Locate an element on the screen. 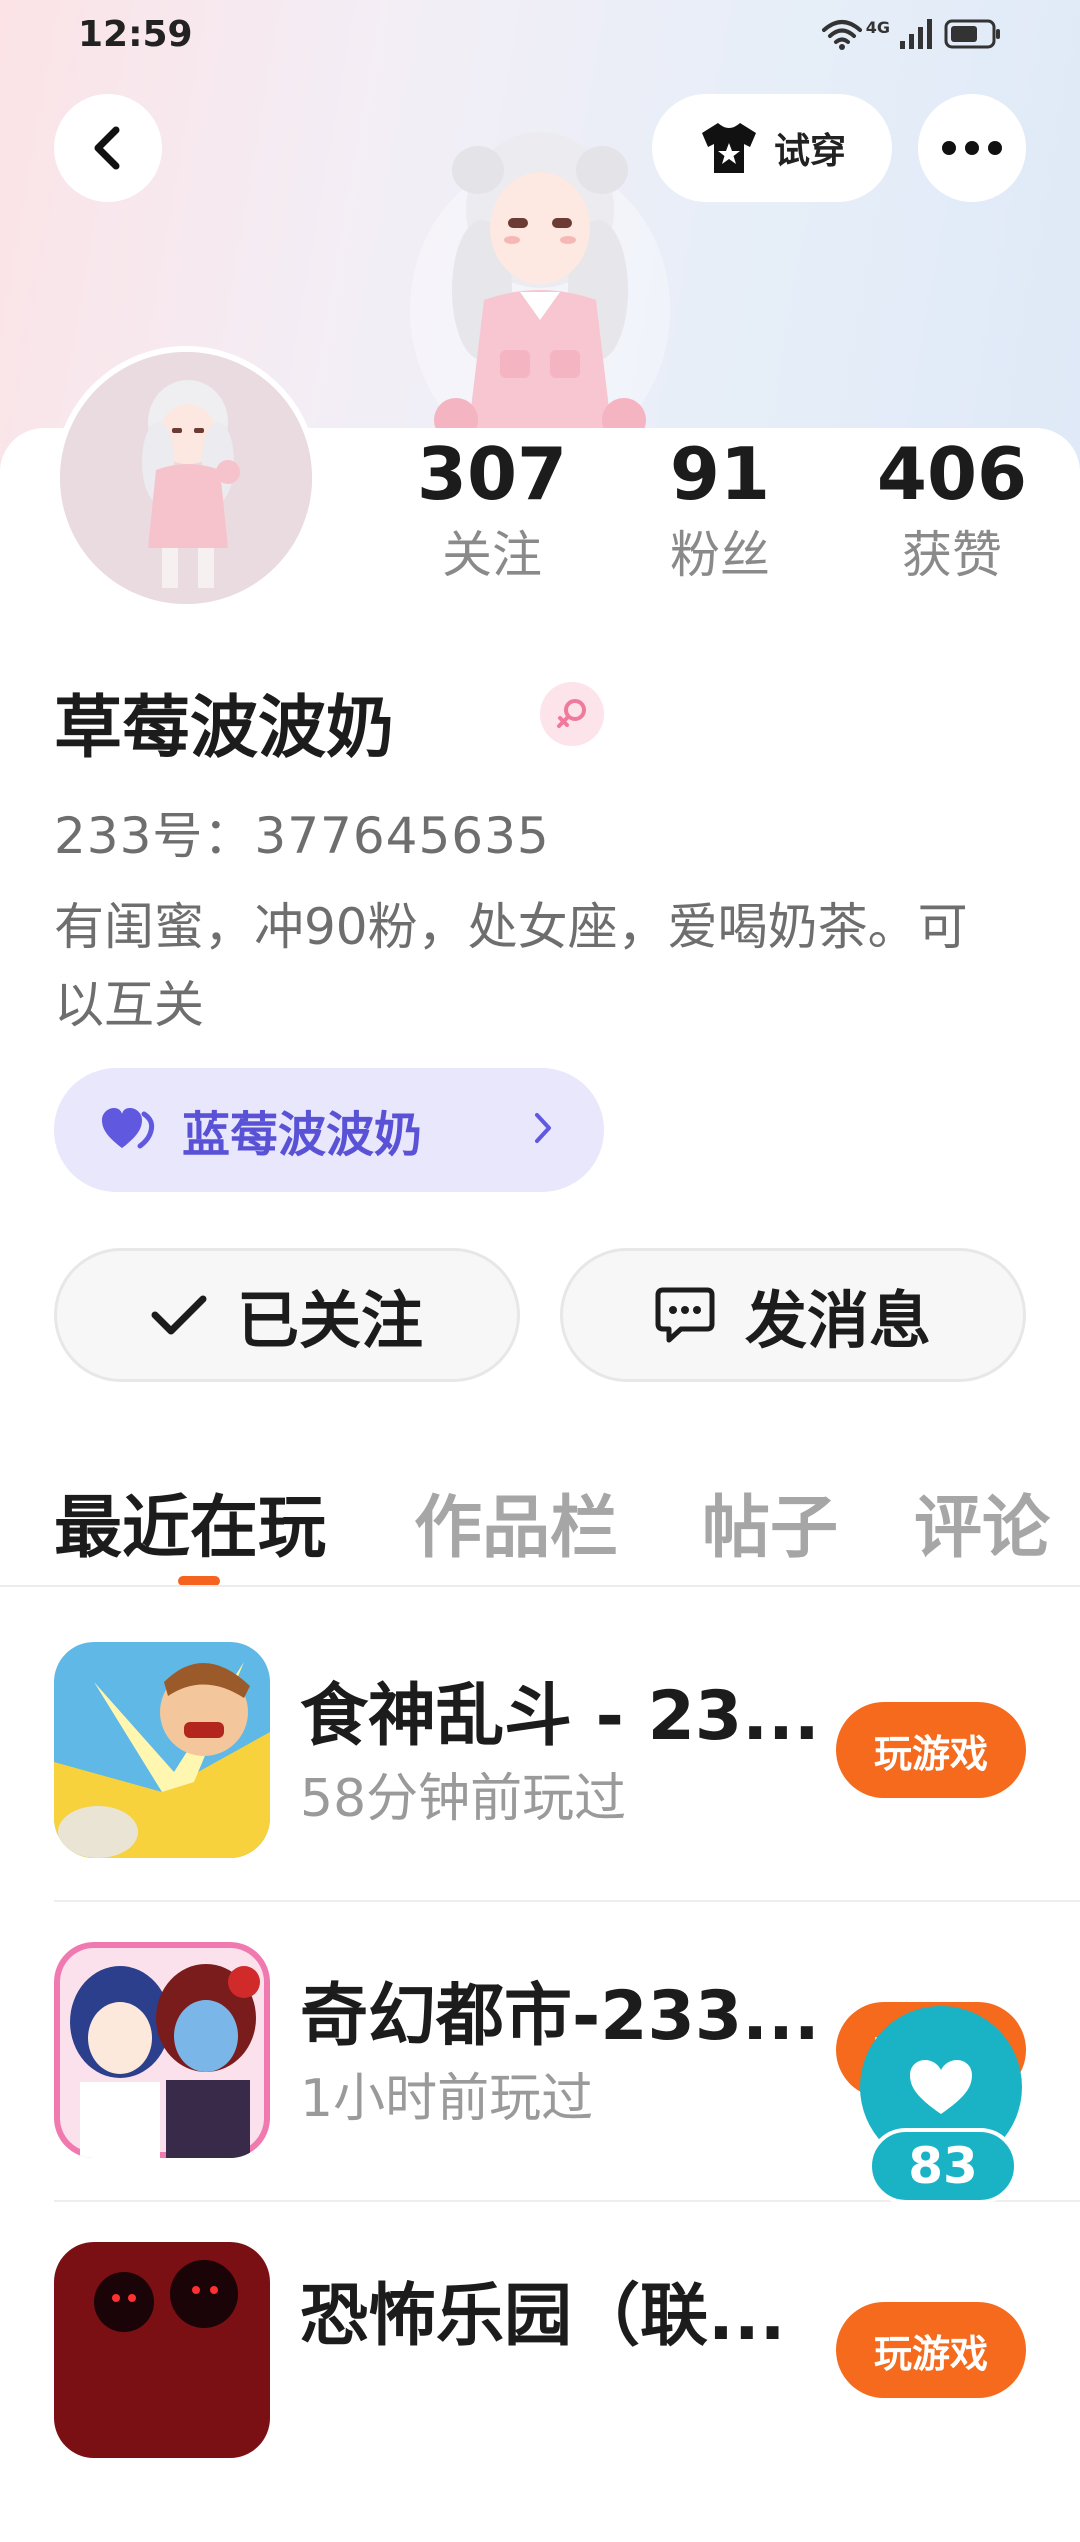 This screenshot has height=2542, width=1080. stat-following: 307 关注 is located at coordinates (492, 511).